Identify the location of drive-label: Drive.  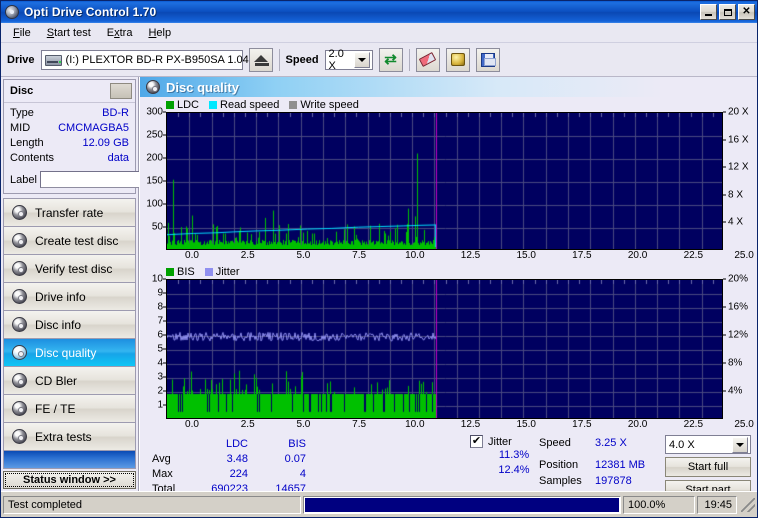
(21, 59).